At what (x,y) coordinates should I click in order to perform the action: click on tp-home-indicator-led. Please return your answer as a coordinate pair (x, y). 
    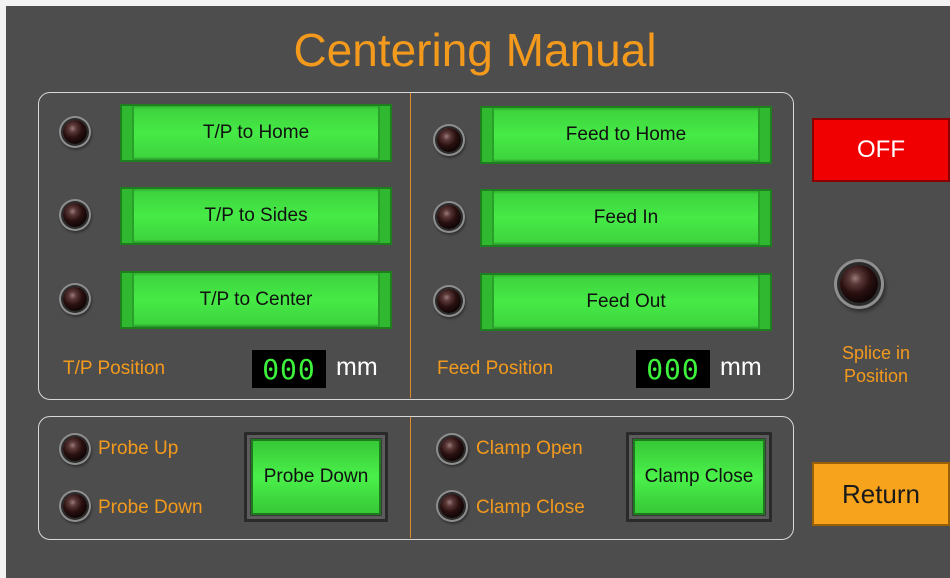
    Looking at the image, I should click on (75, 132).